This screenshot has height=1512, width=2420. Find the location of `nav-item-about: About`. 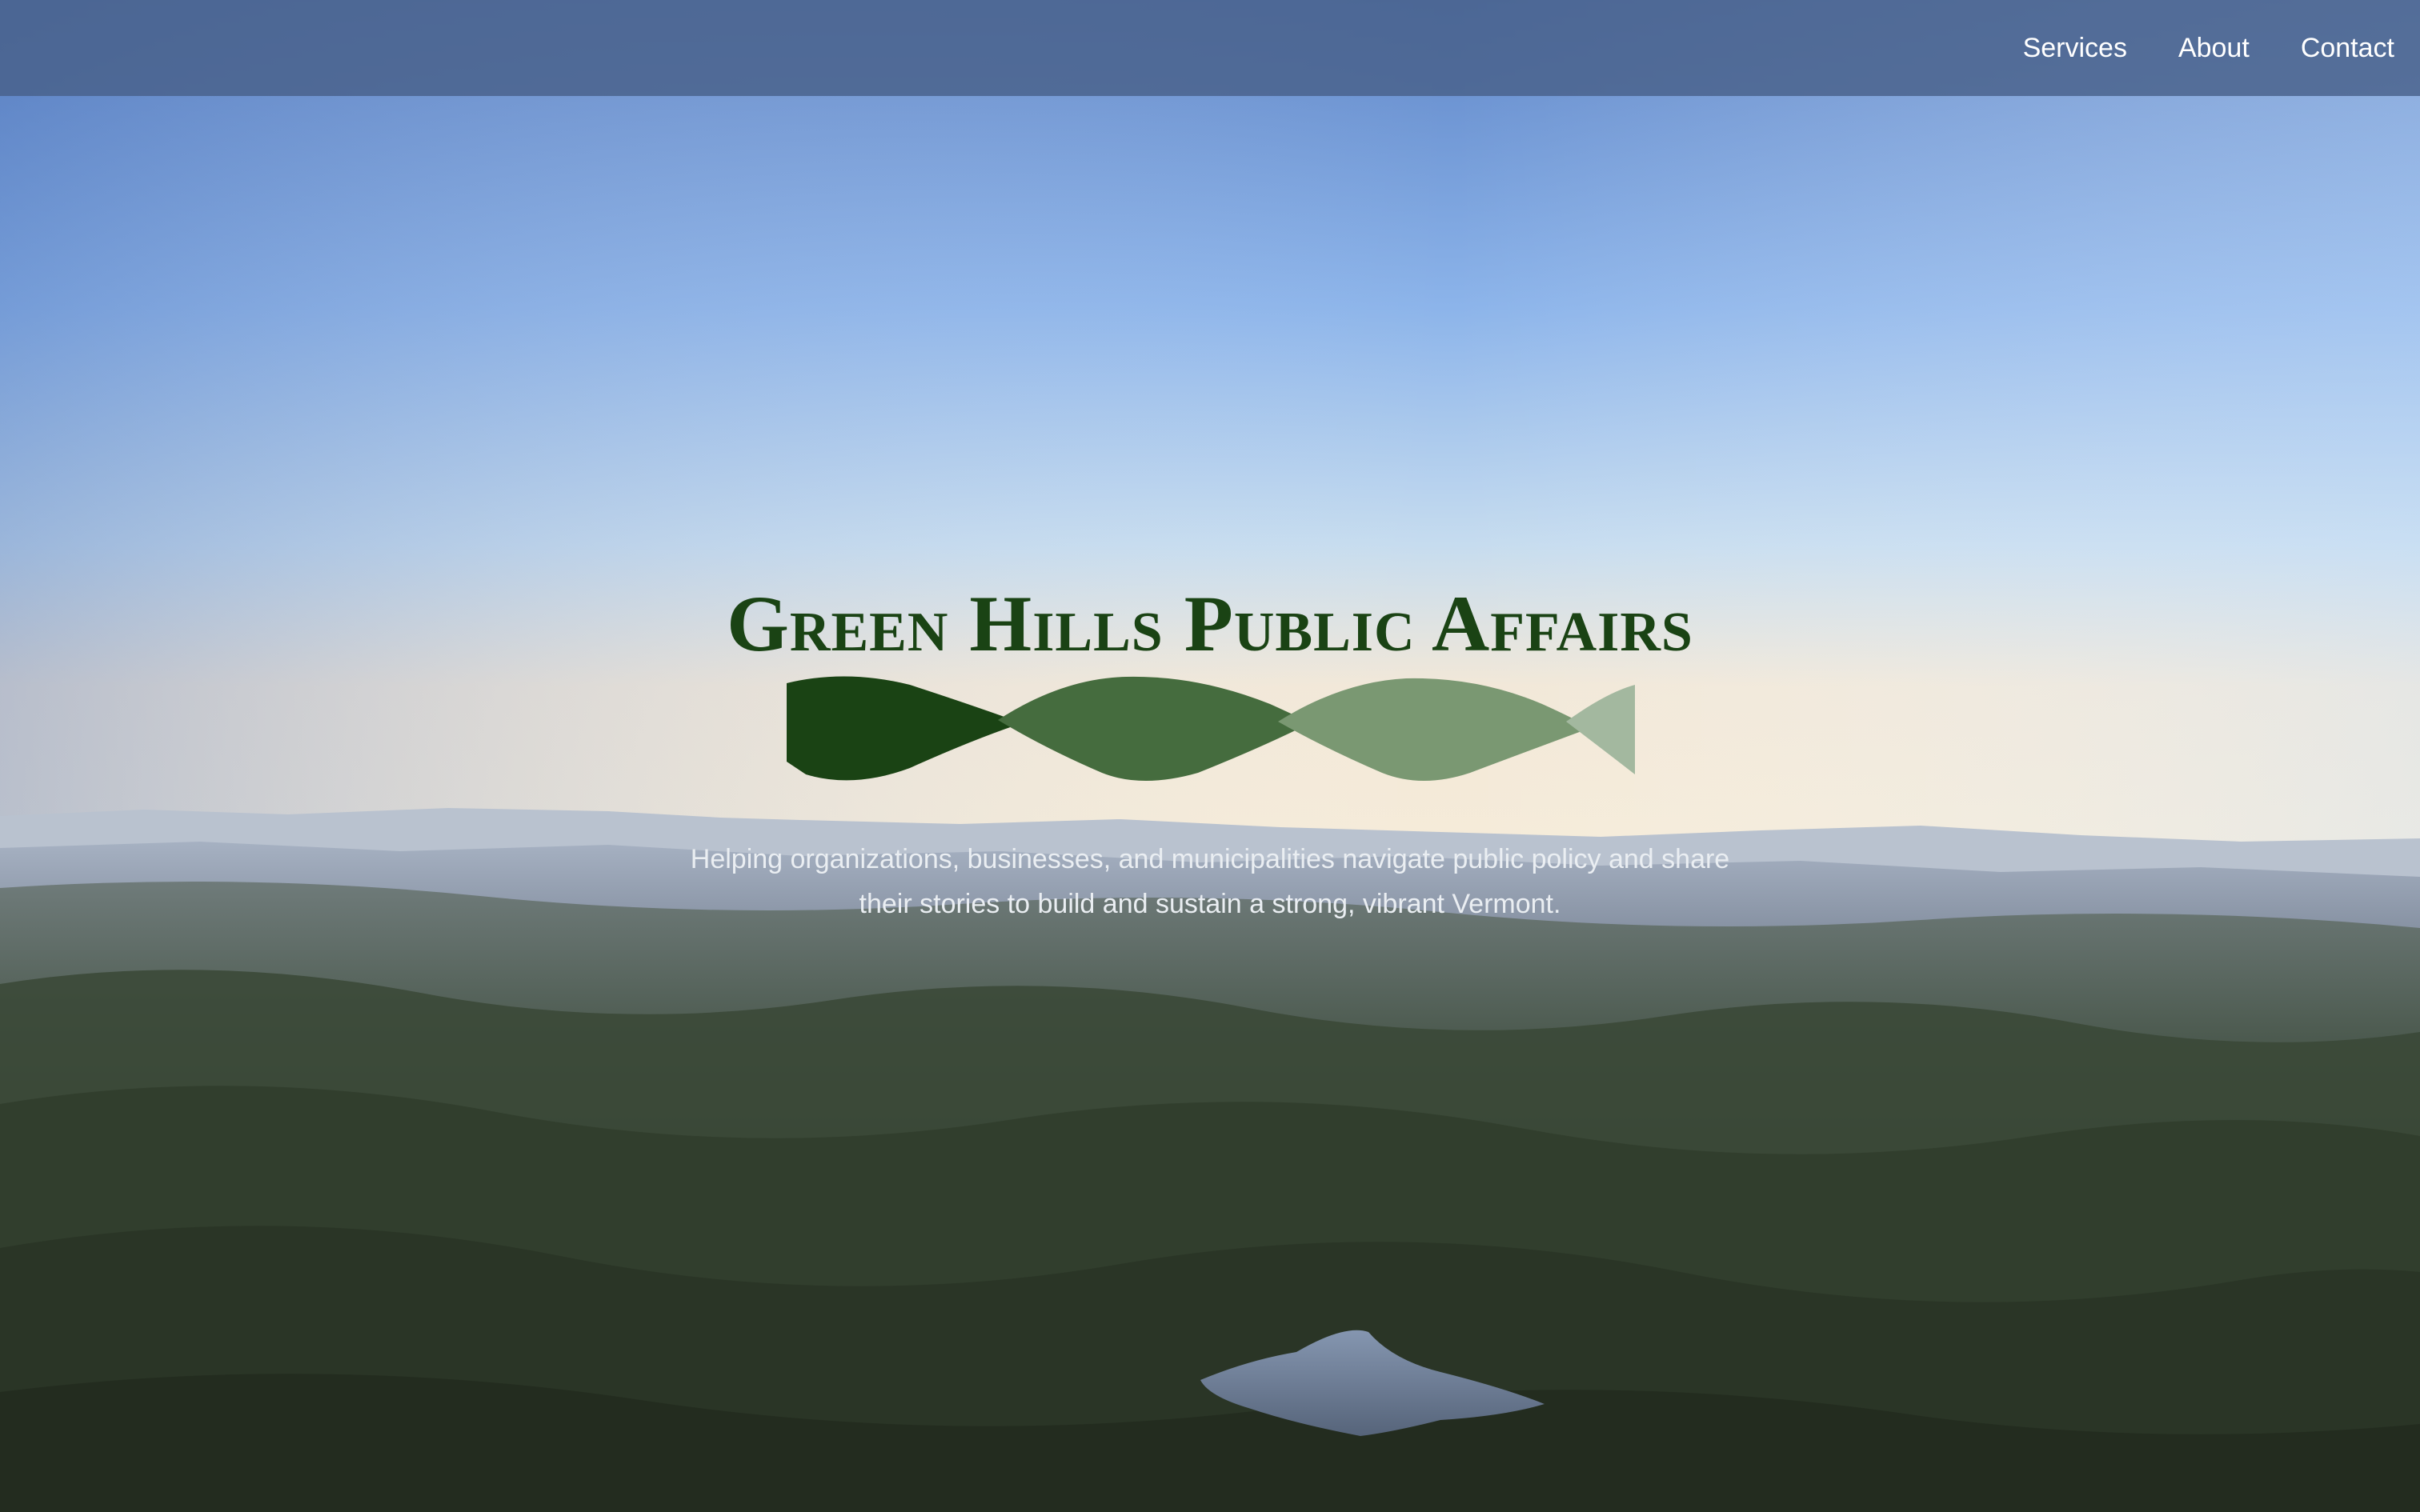

nav-item-about: About is located at coordinates (2214, 48).